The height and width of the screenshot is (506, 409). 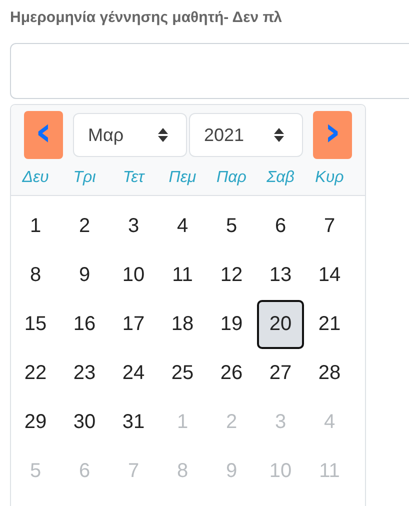 What do you see at coordinates (329, 226) in the screenshot?
I see `day-cell: 7` at bounding box center [329, 226].